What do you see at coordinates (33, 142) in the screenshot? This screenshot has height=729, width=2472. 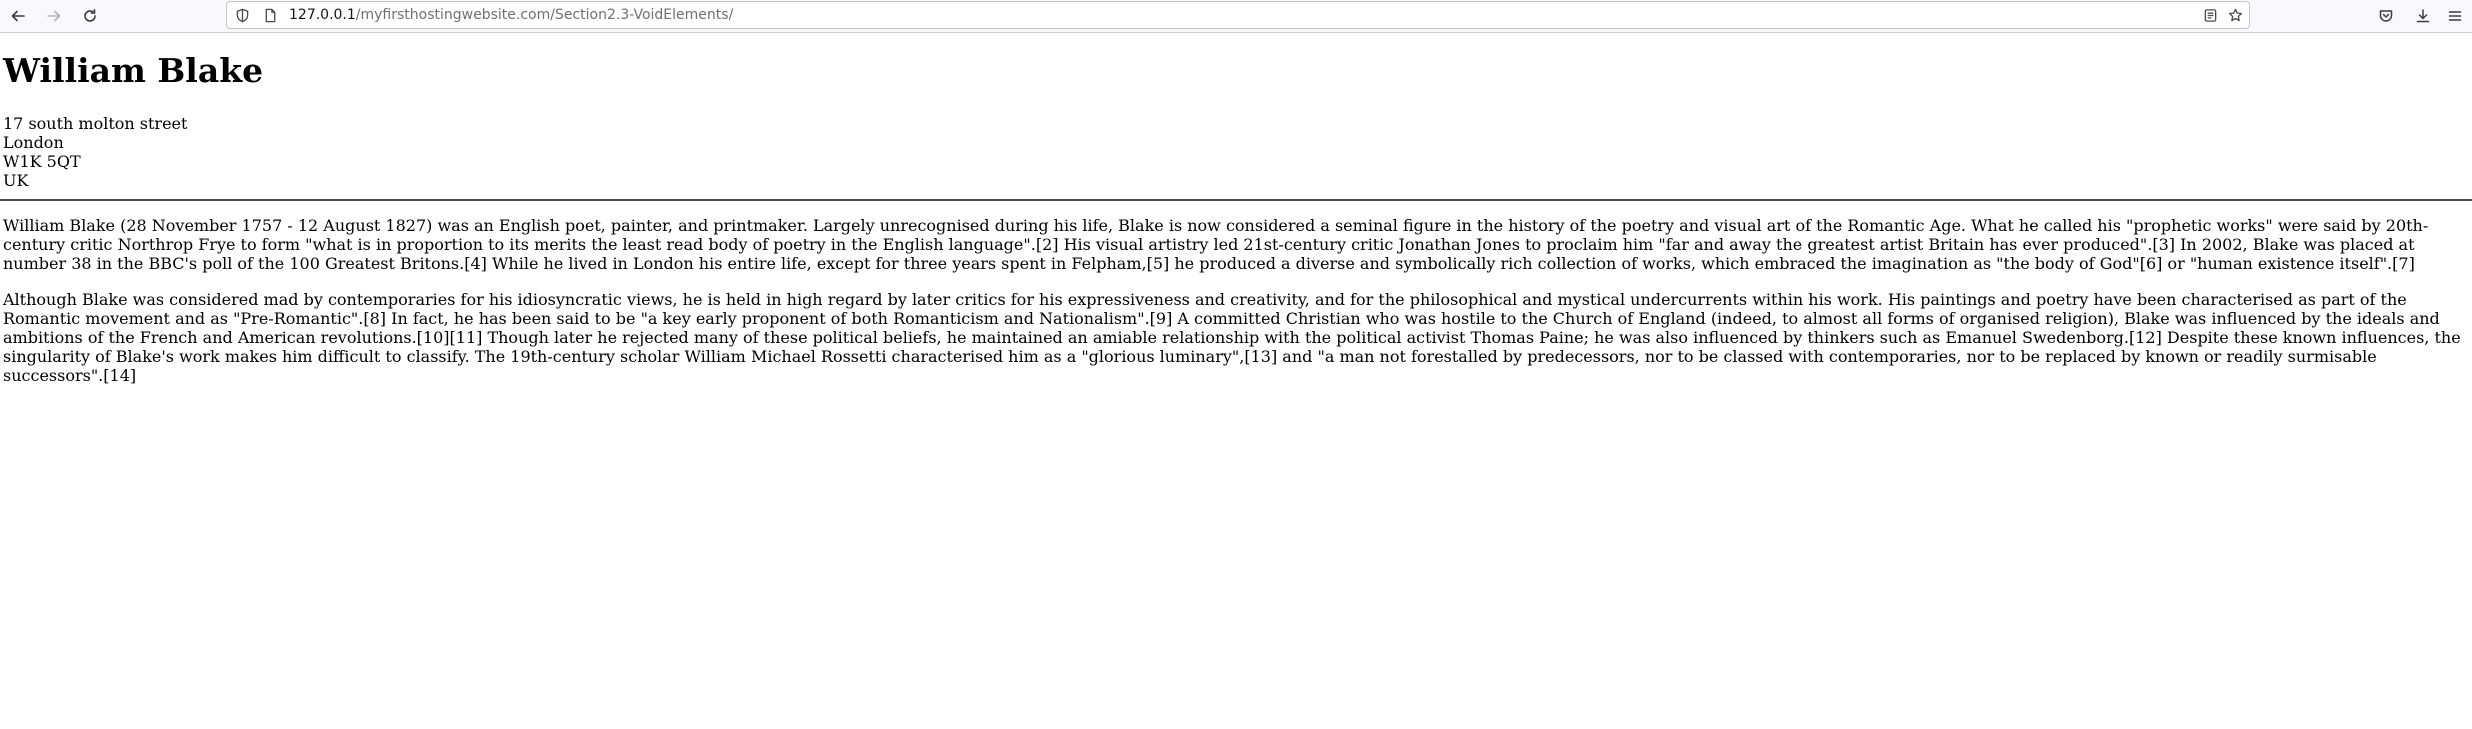 I see `address-line-city: London` at bounding box center [33, 142].